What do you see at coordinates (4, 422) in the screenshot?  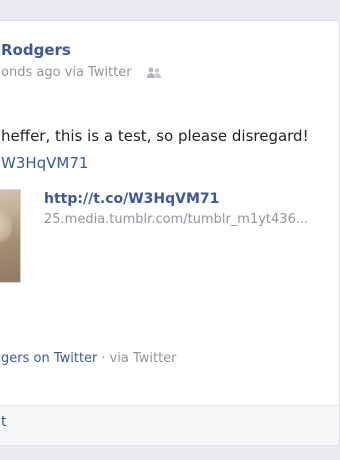 I see `post-action-link: t` at bounding box center [4, 422].